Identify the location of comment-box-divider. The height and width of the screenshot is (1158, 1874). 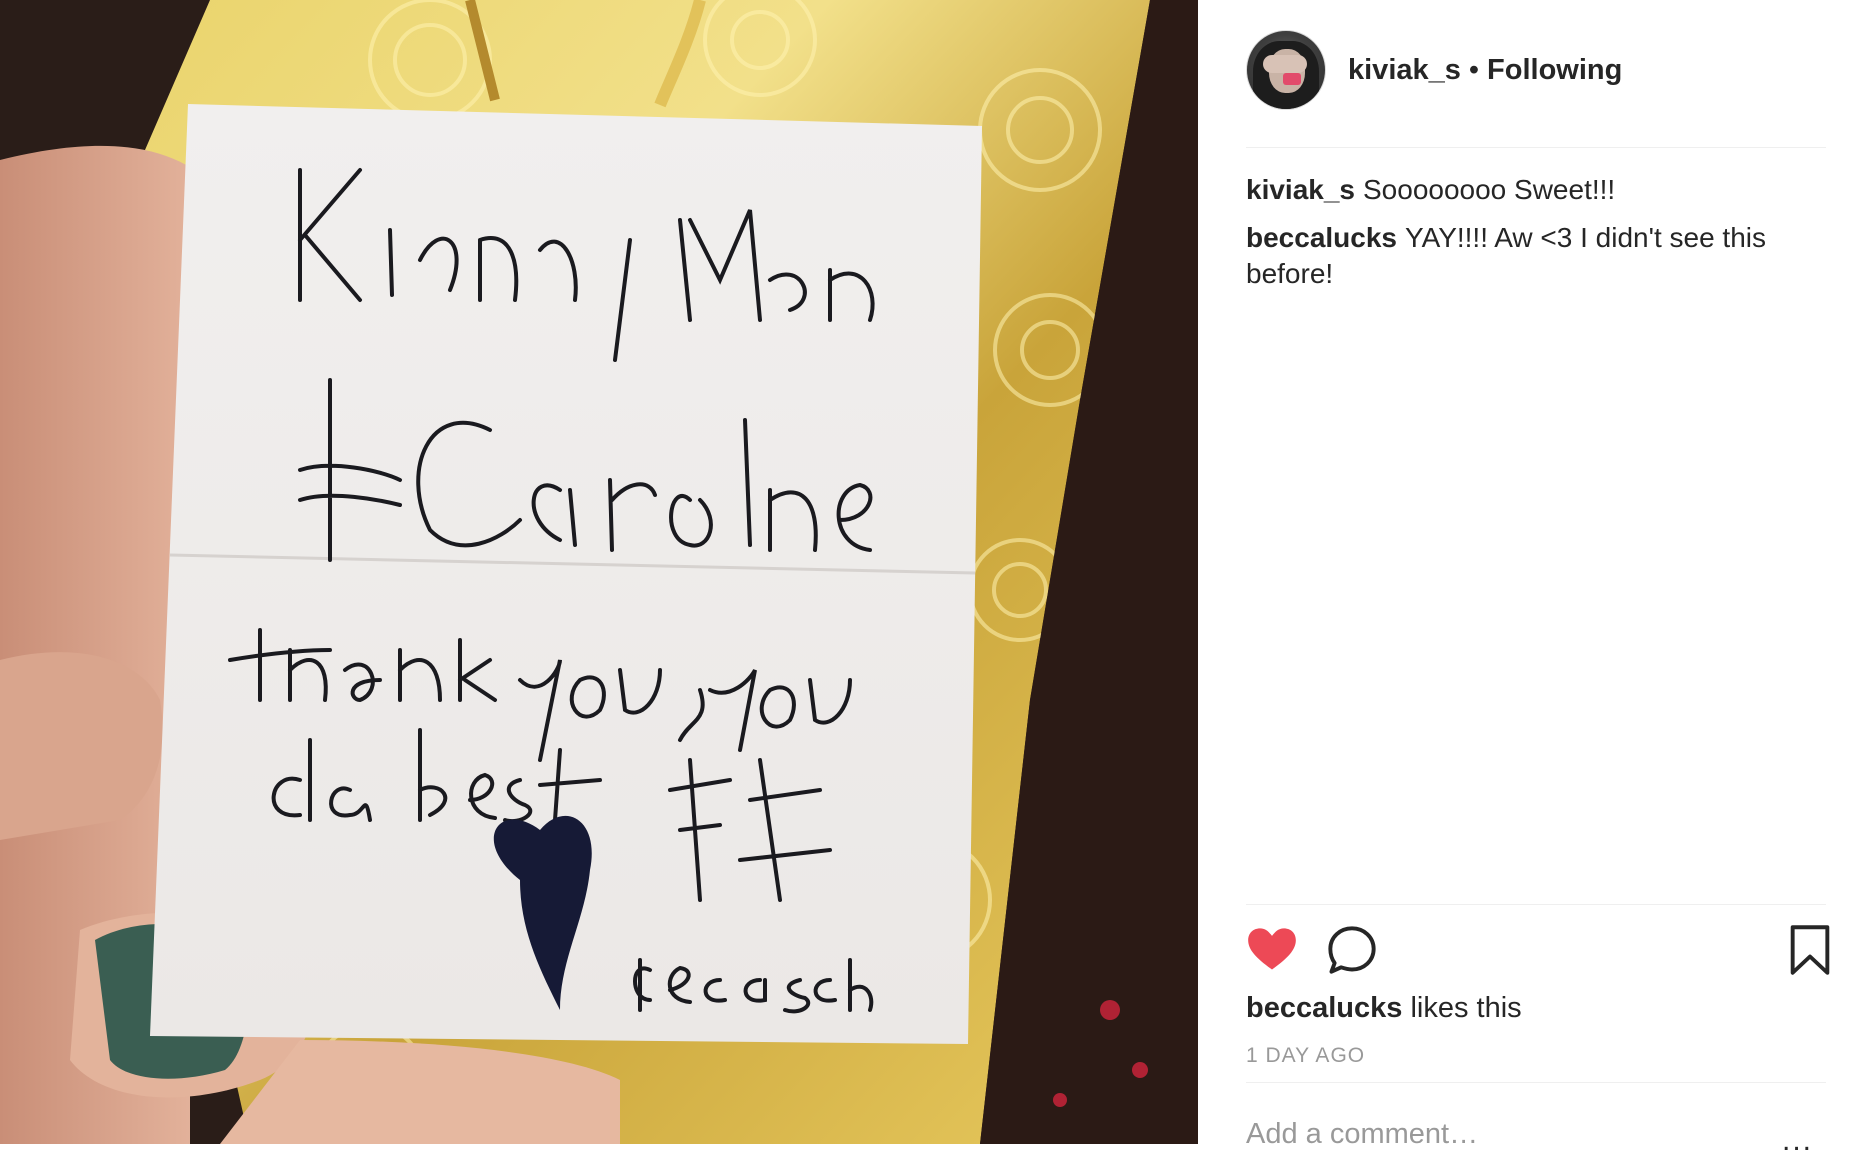
(1536, 1082).